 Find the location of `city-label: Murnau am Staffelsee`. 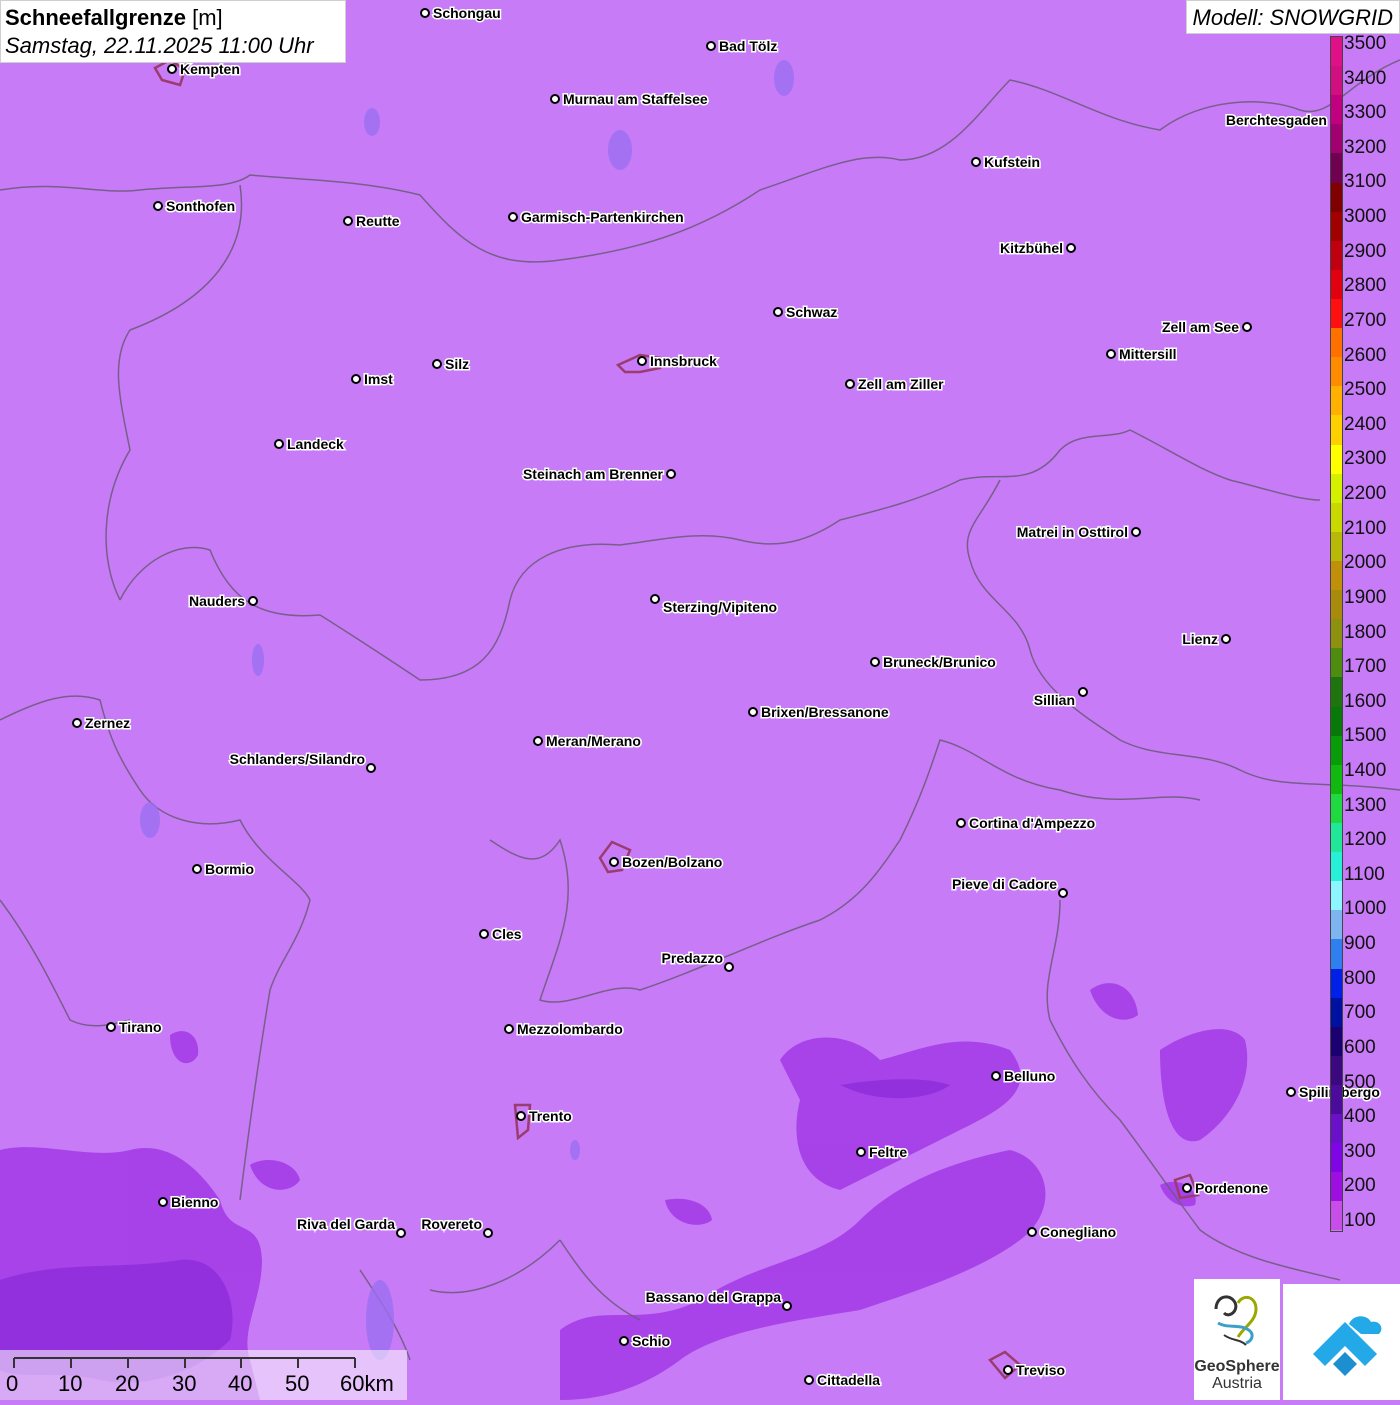

city-label: Murnau am Staffelsee is located at coordinates (635, 99).